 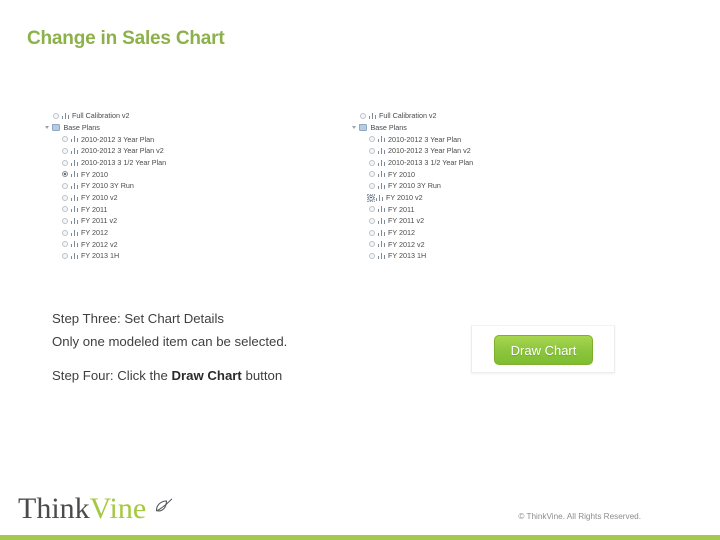 I want to click on draw-chart-button: Draw Chart, so click(x=543, y=350).